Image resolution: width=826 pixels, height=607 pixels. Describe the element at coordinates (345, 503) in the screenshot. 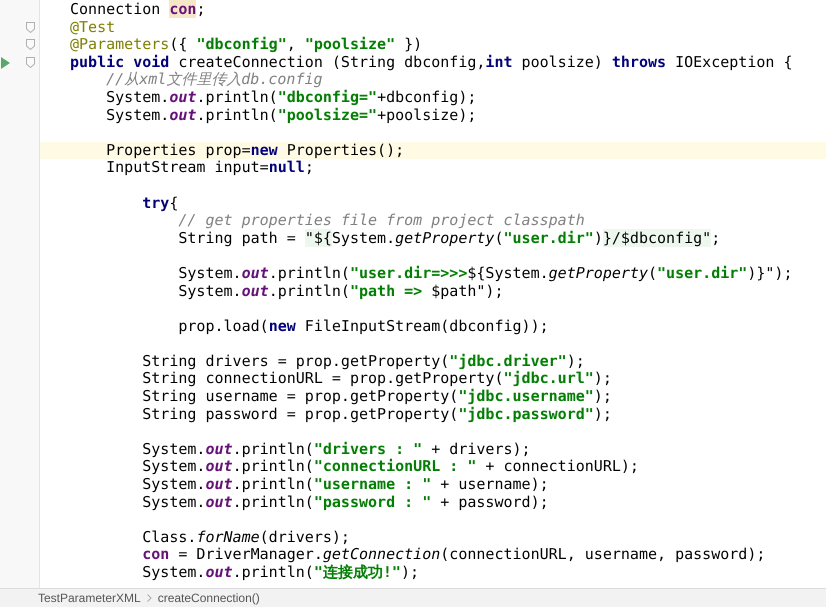

I see `code-line: System.out.println("password : " + password);` at that location.